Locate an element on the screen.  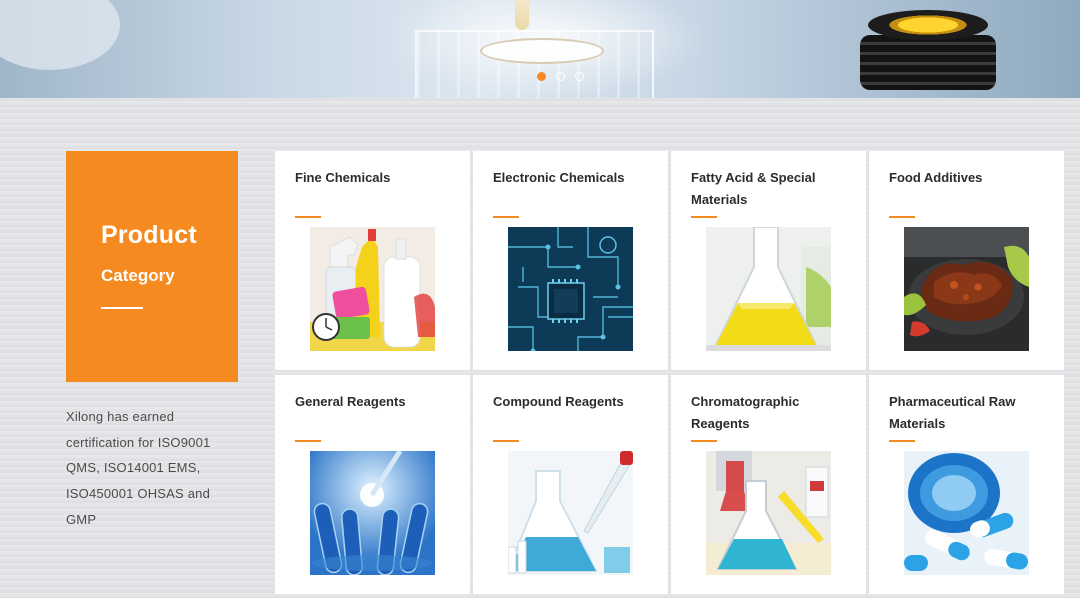
category-title: Product is located at coordinates (149, 235).